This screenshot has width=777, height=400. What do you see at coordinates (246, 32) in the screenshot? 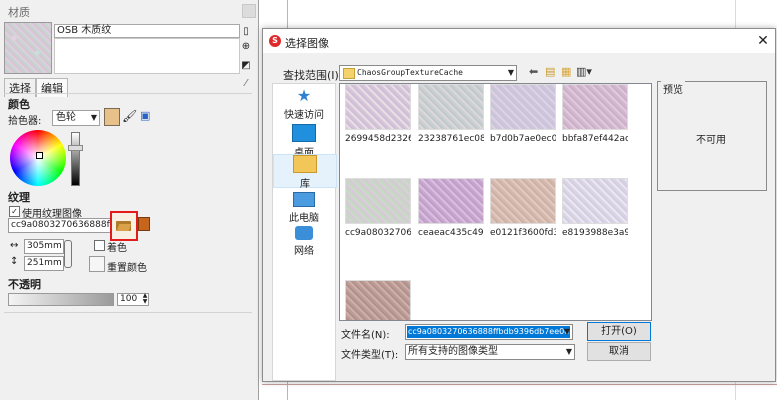
I see `display-secondary-icon: ▯` at bounding box center [246, 32].